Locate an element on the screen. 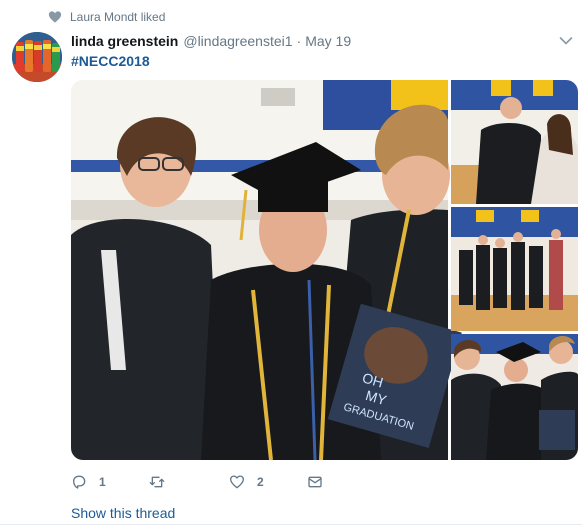 Image resolution: width=582 pixels, height=525 pixels. social-context-text: Laura Mondt liked is located at coordinates (117, 17).